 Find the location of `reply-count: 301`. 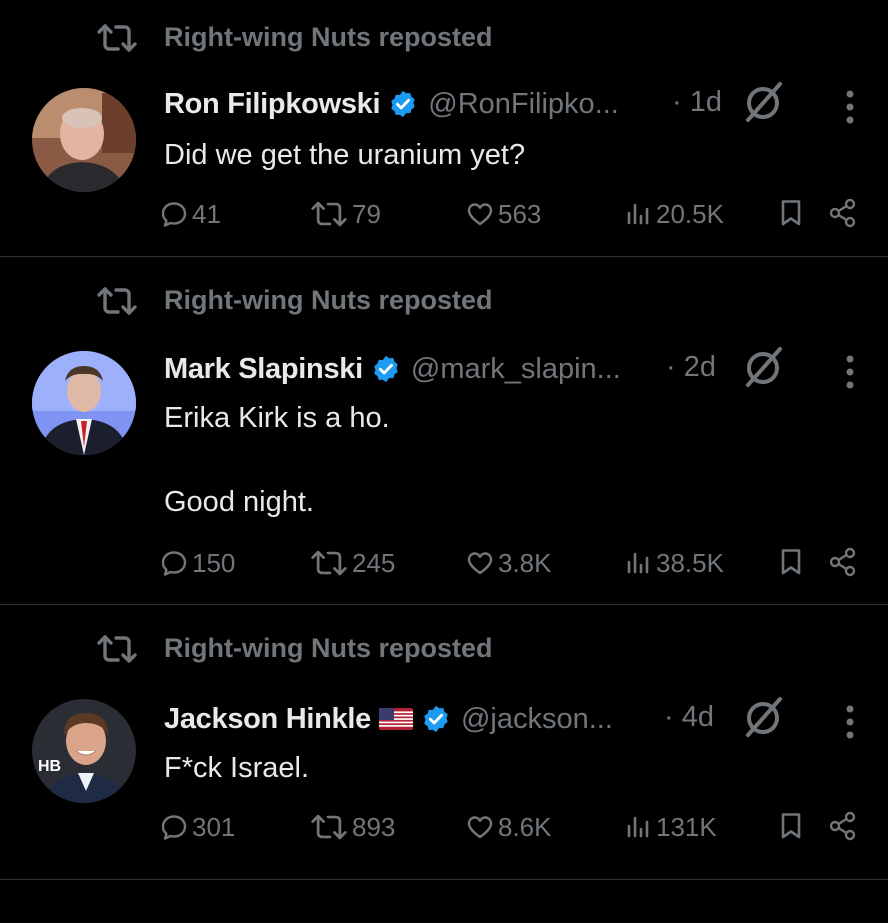

reply-count: 301 is located at coordinates (214, 826).